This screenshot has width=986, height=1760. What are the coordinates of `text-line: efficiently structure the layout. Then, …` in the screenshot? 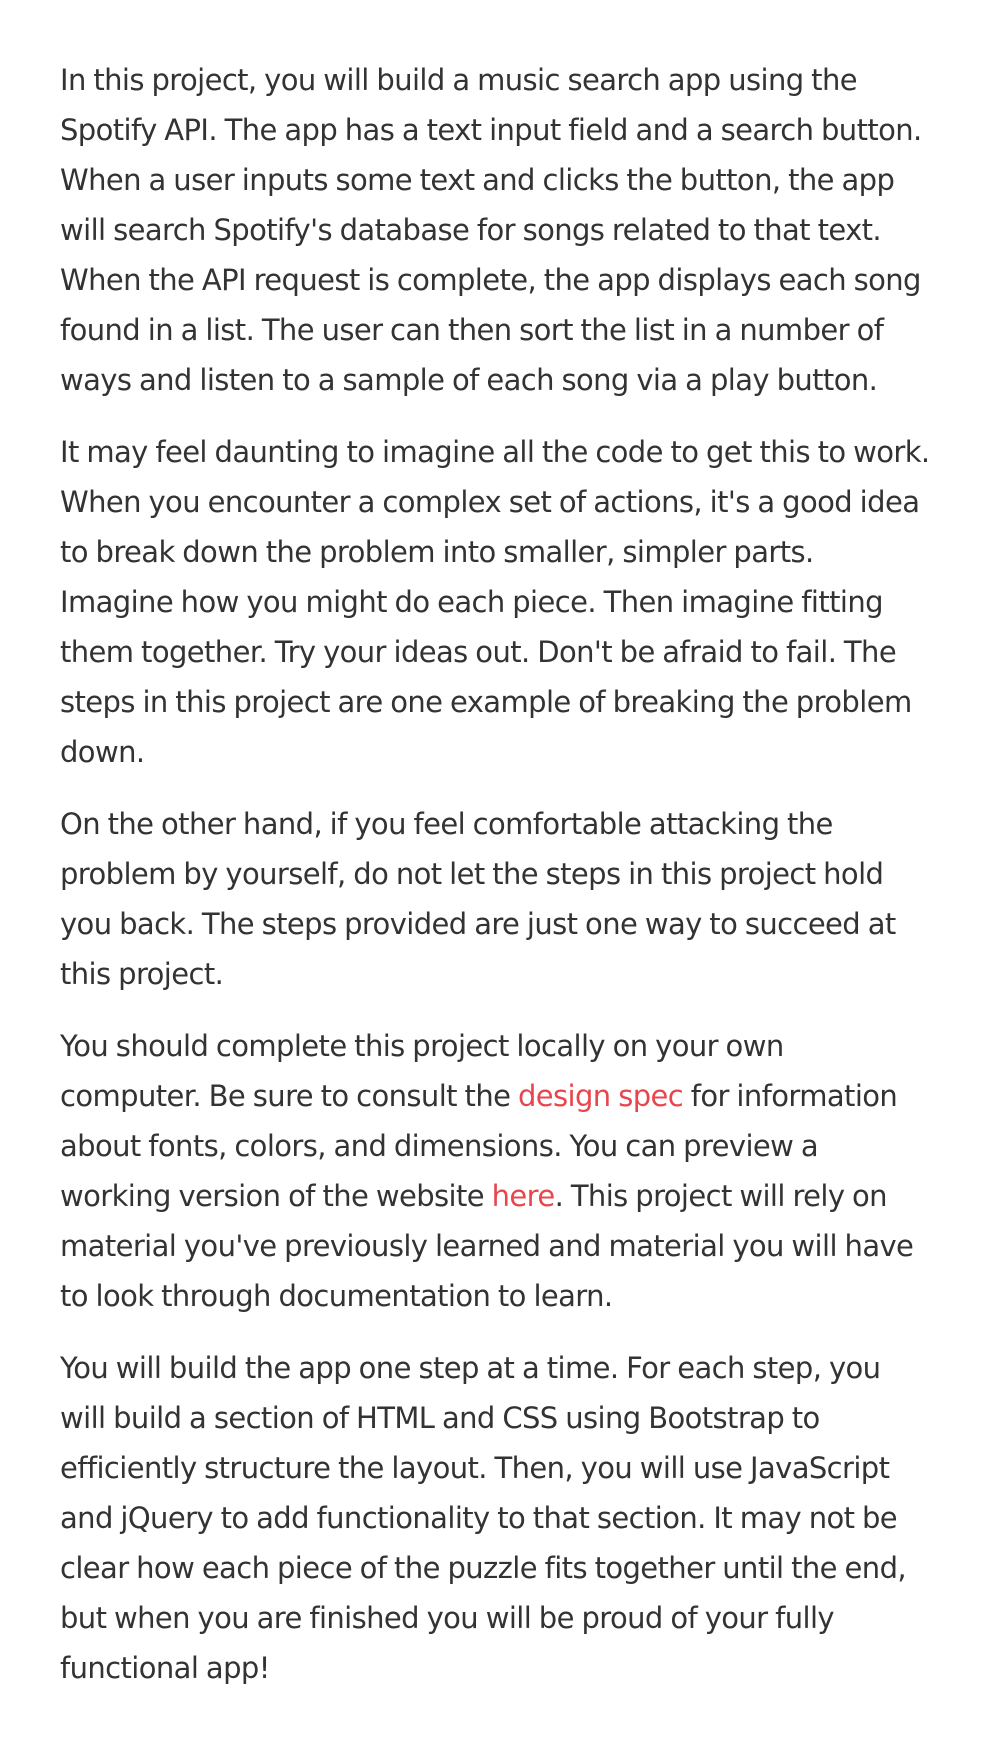 It's located at (475, 1468).